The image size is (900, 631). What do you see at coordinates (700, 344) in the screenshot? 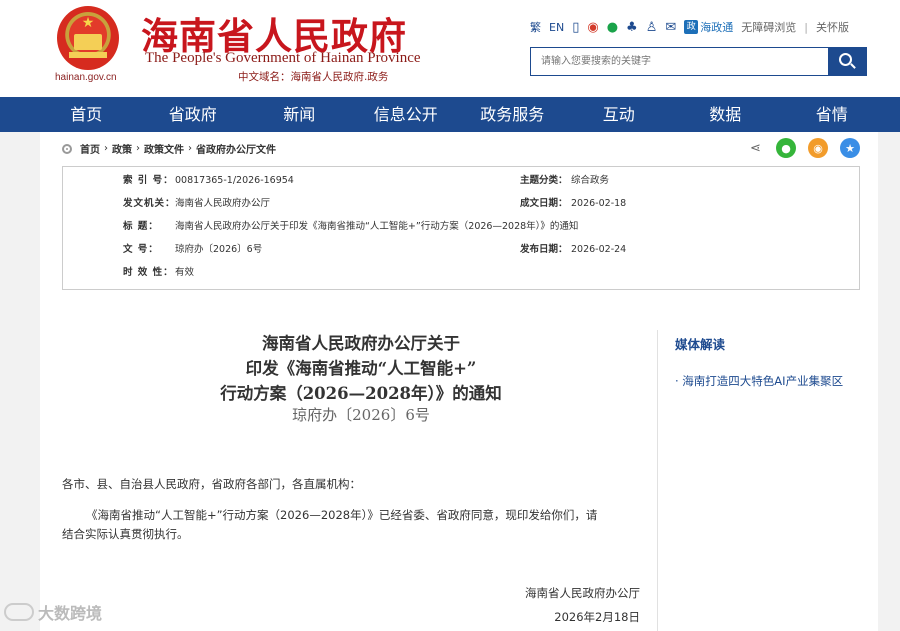
I see `media-interpretation-title: 媒体解读` at bounding box center [700, 344].